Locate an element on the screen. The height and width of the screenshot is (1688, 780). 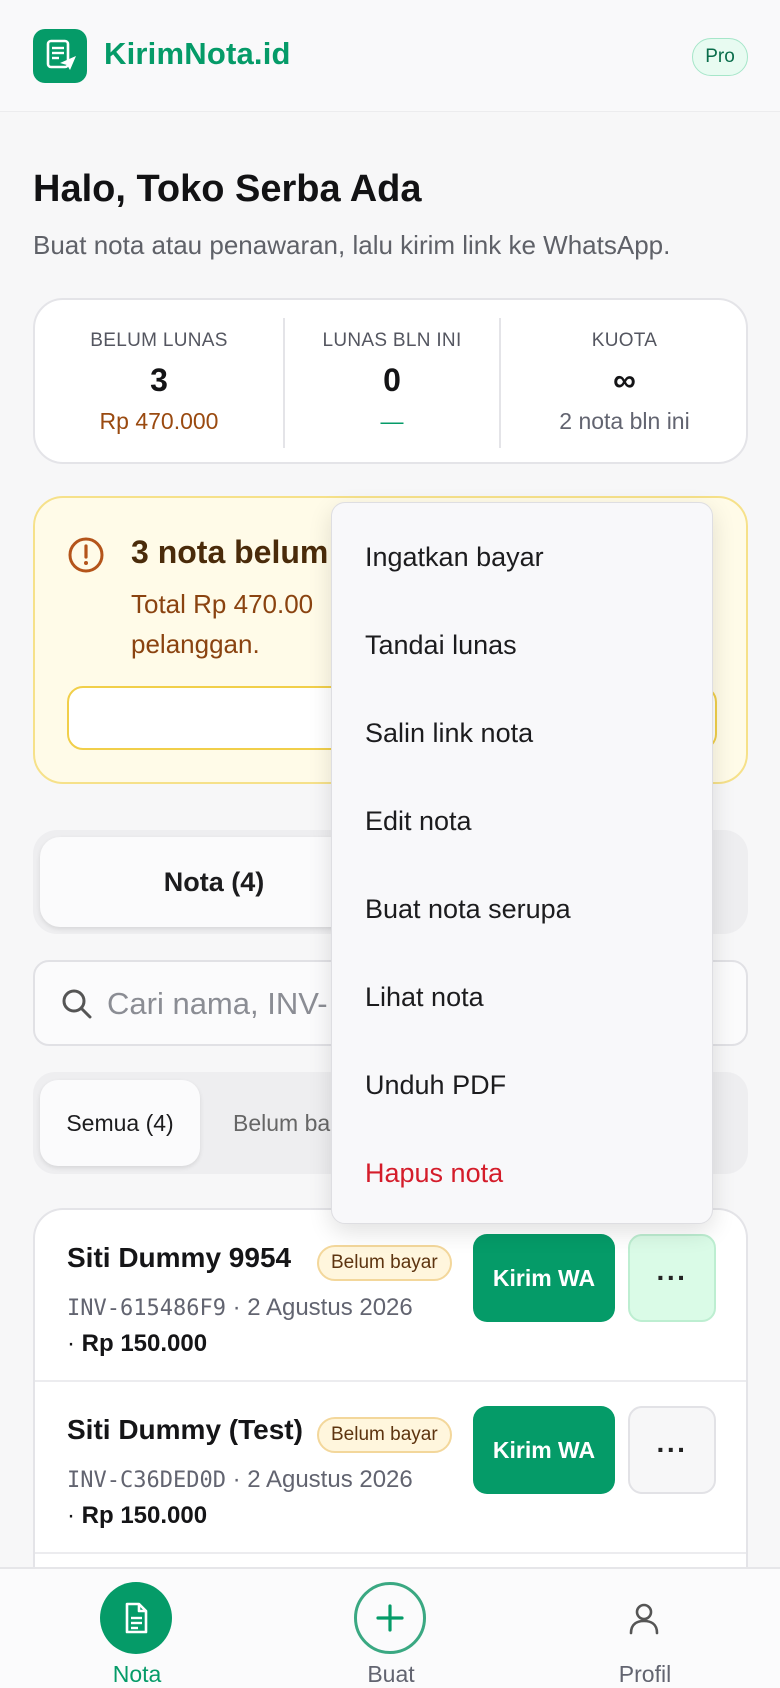
nav-item-create: Buat is located at coordinates (391, 1628).